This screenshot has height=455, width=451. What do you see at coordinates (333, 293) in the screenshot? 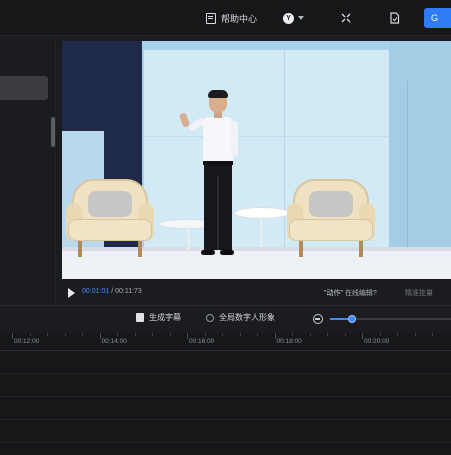
I see `action-tag: "动作"` at bounding box center [333, 293].